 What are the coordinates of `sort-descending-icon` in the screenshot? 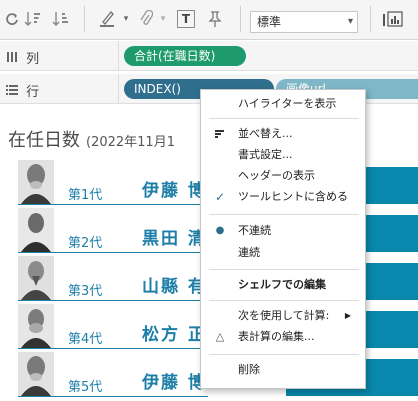 It's located at (61, 19).